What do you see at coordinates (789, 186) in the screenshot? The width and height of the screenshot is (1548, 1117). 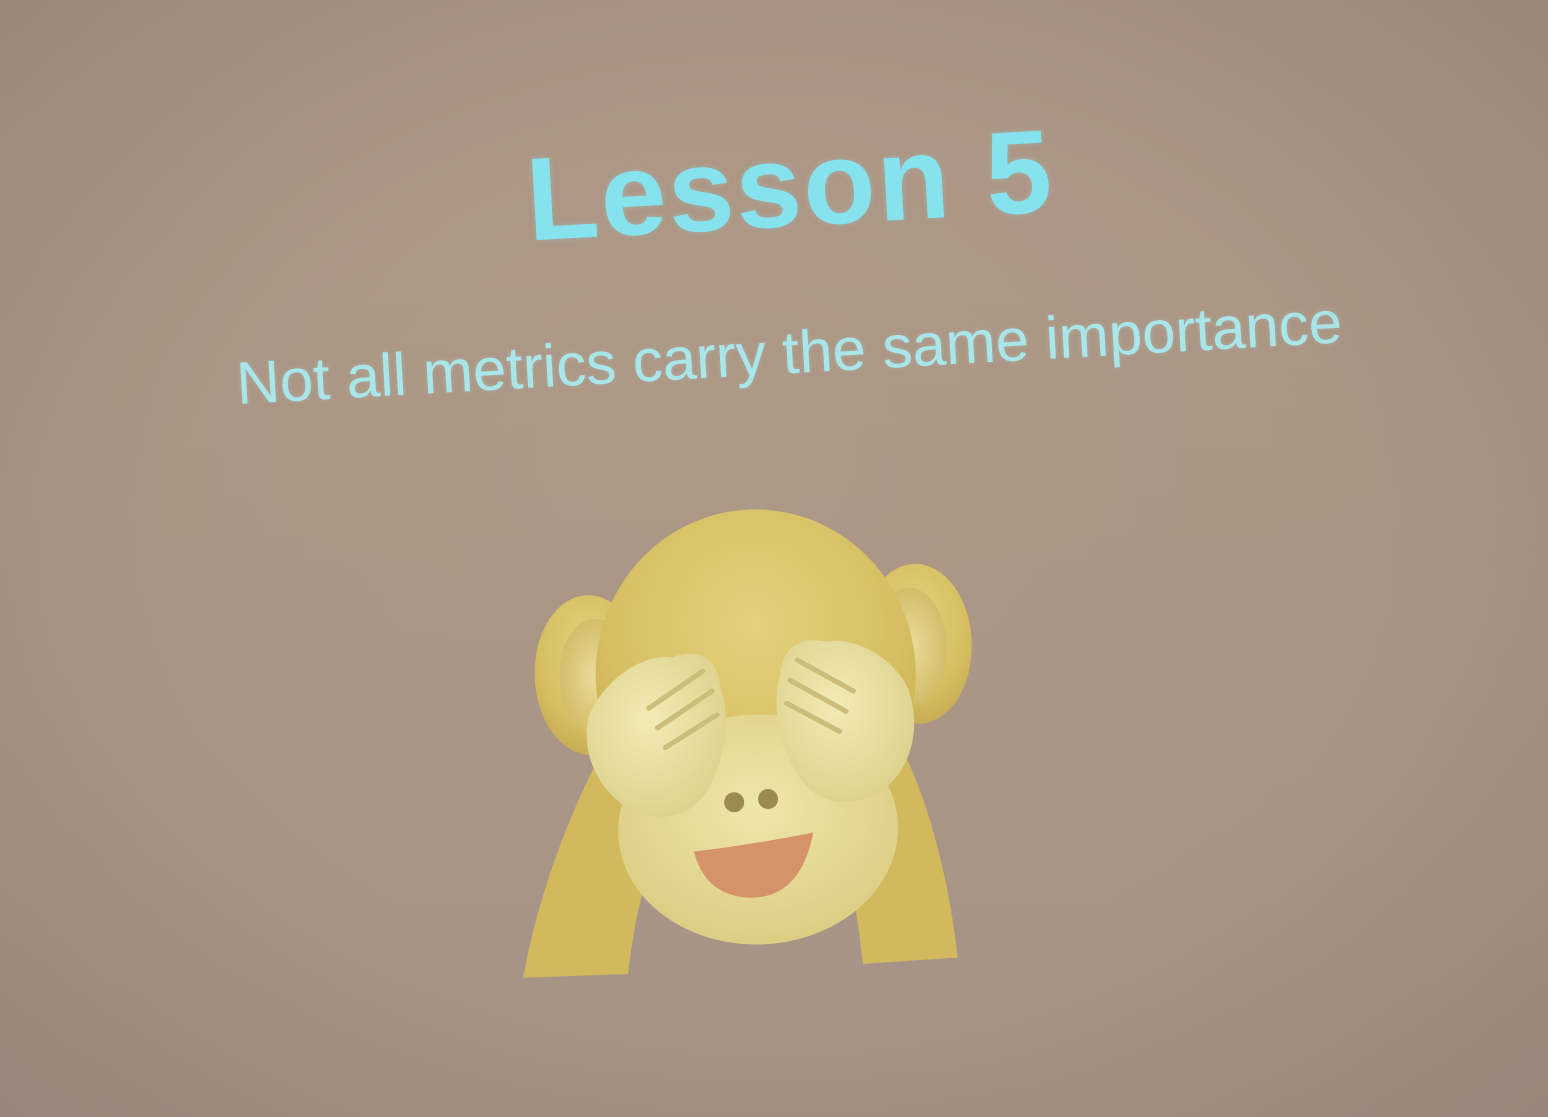 I see `slide-title: Lesson 5` at bounding box center [789, 186].